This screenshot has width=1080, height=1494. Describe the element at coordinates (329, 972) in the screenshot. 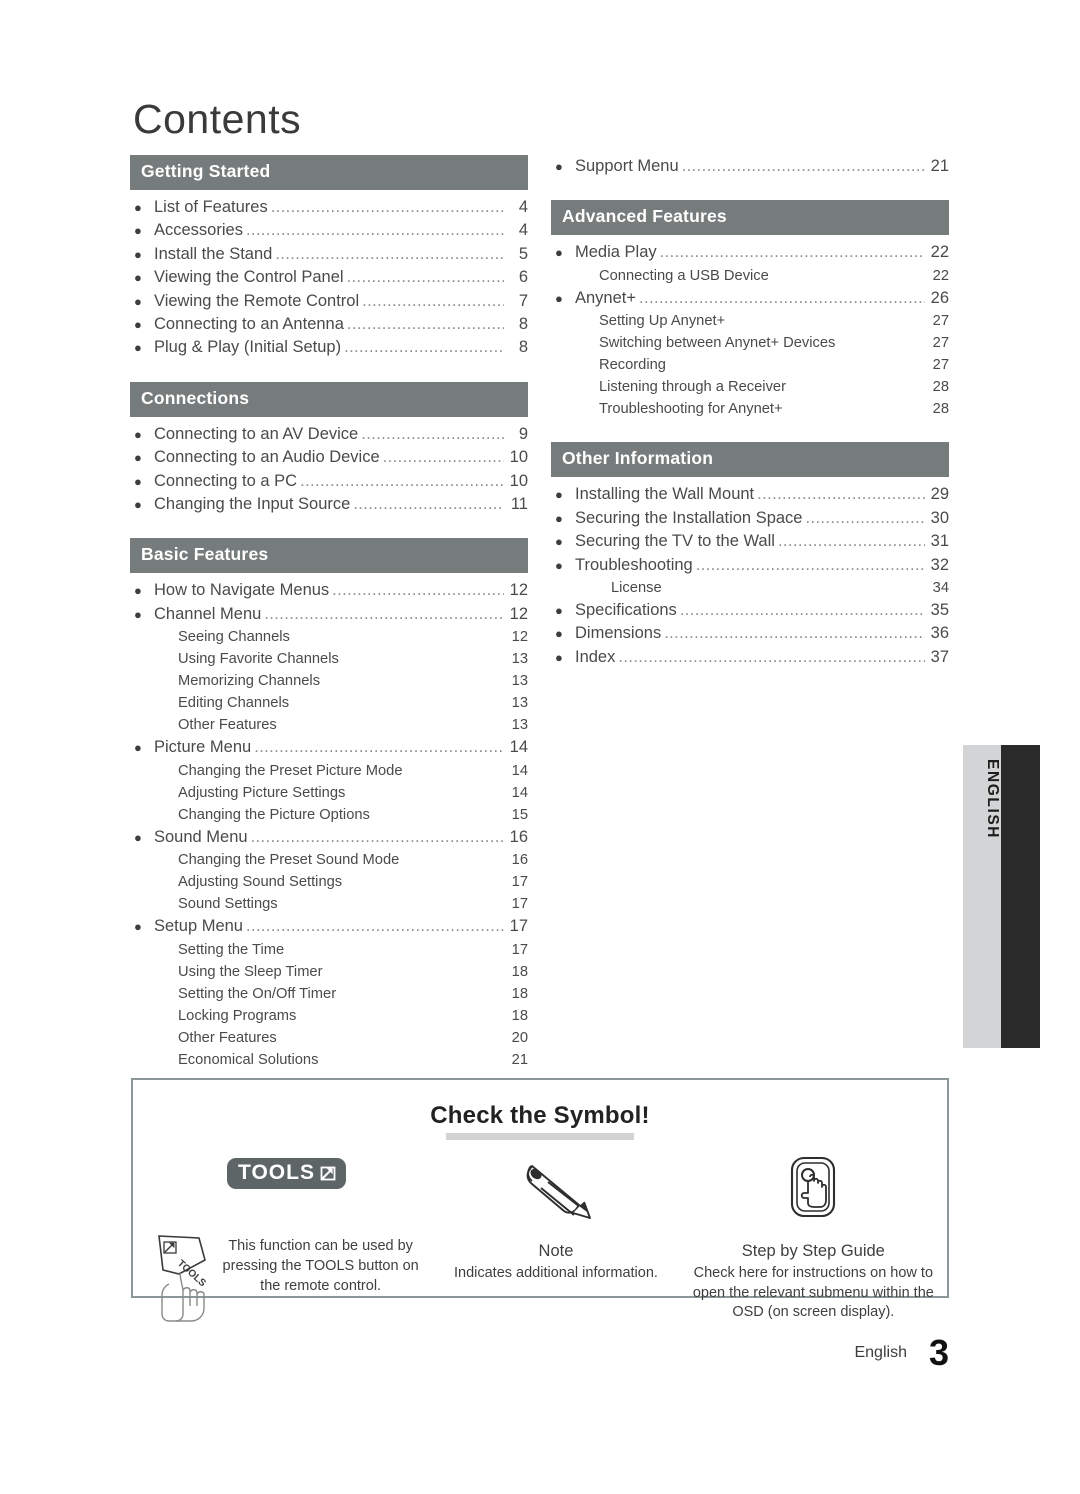

I see `toc-entry-using-the-sleep-timer: Using the Sleep Timer 18` at that location.